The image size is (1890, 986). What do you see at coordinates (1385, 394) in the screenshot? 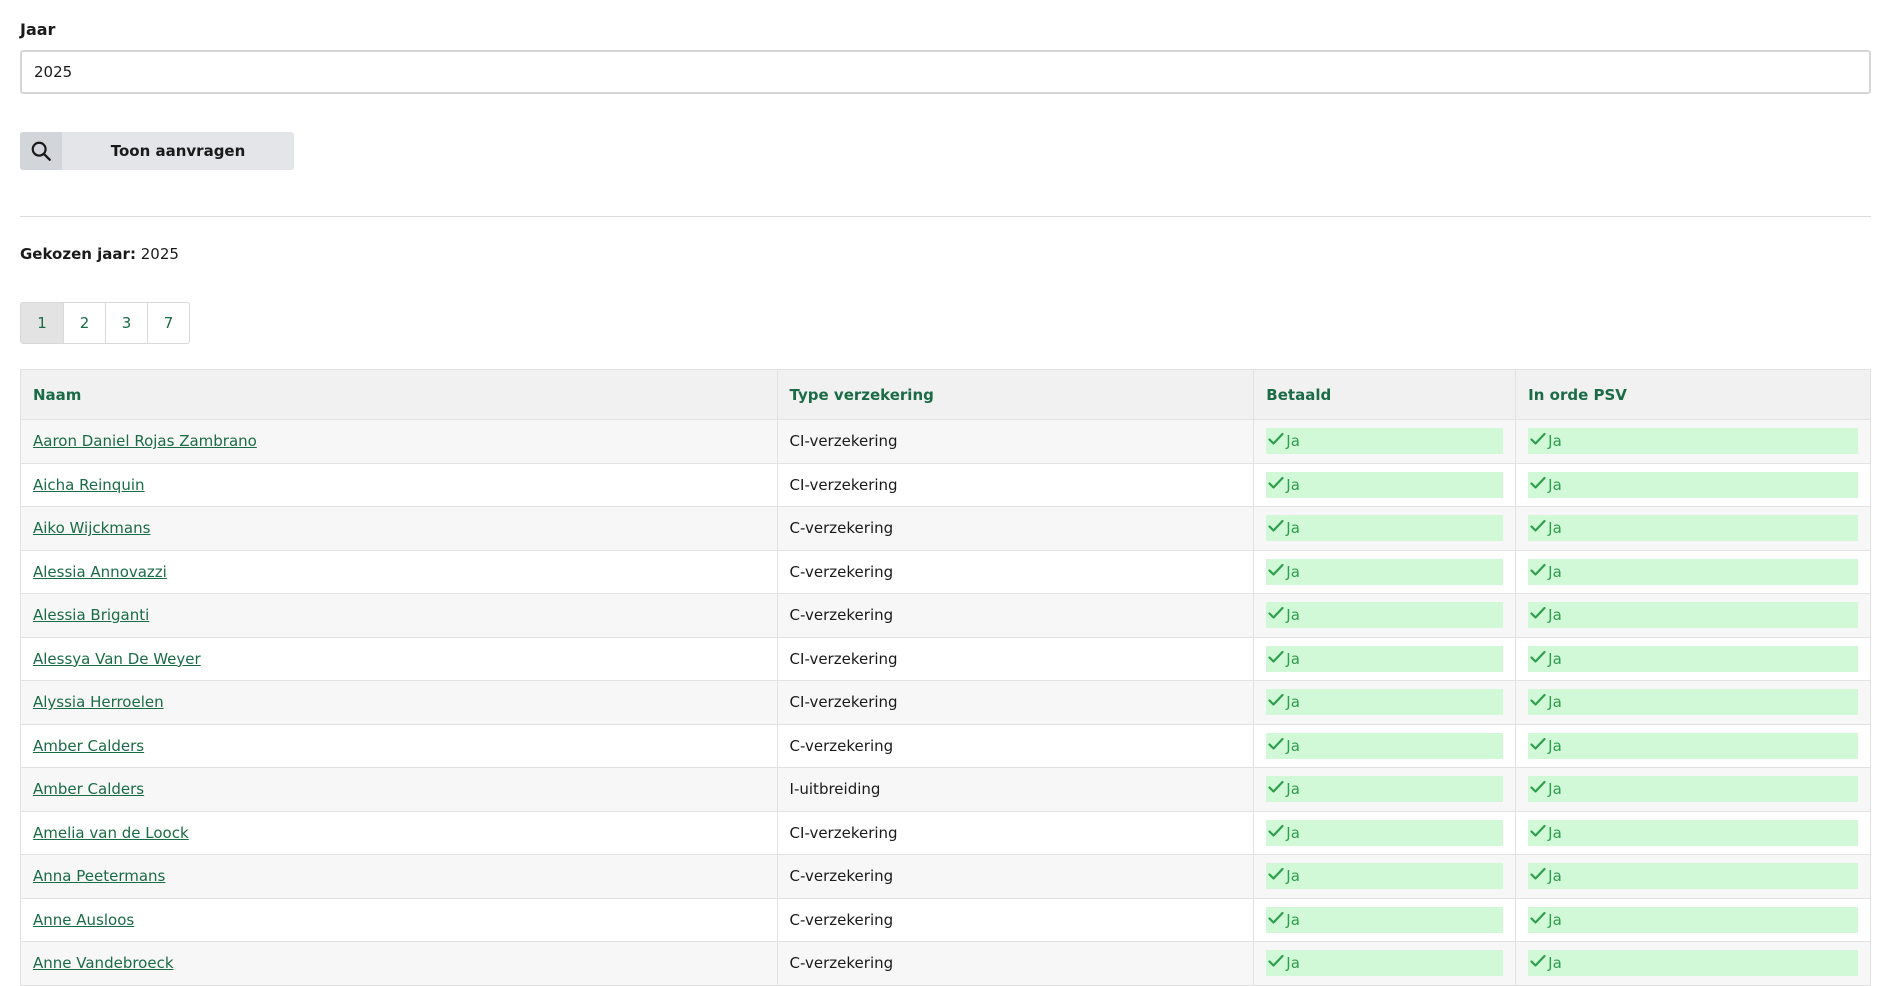
I see `header-paid: Betaald` at bounding box center [1385, 394].